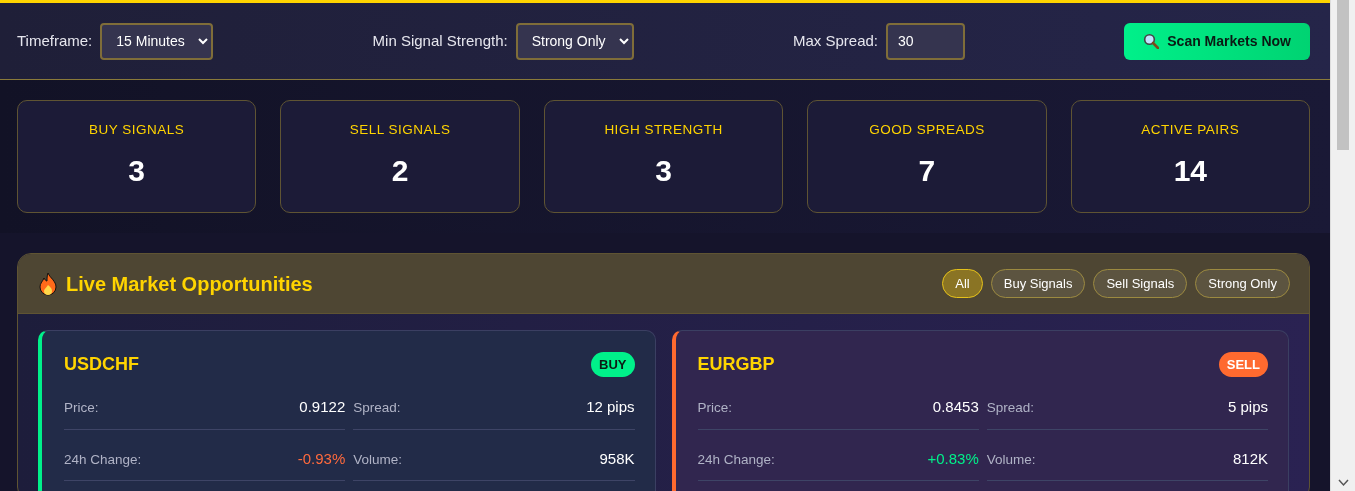 The height and width of the screenshot is (491, 1355). Describe the element at coordinates (101, 364) in the screenshot. I see `pair-name: USDCHF` at that location.